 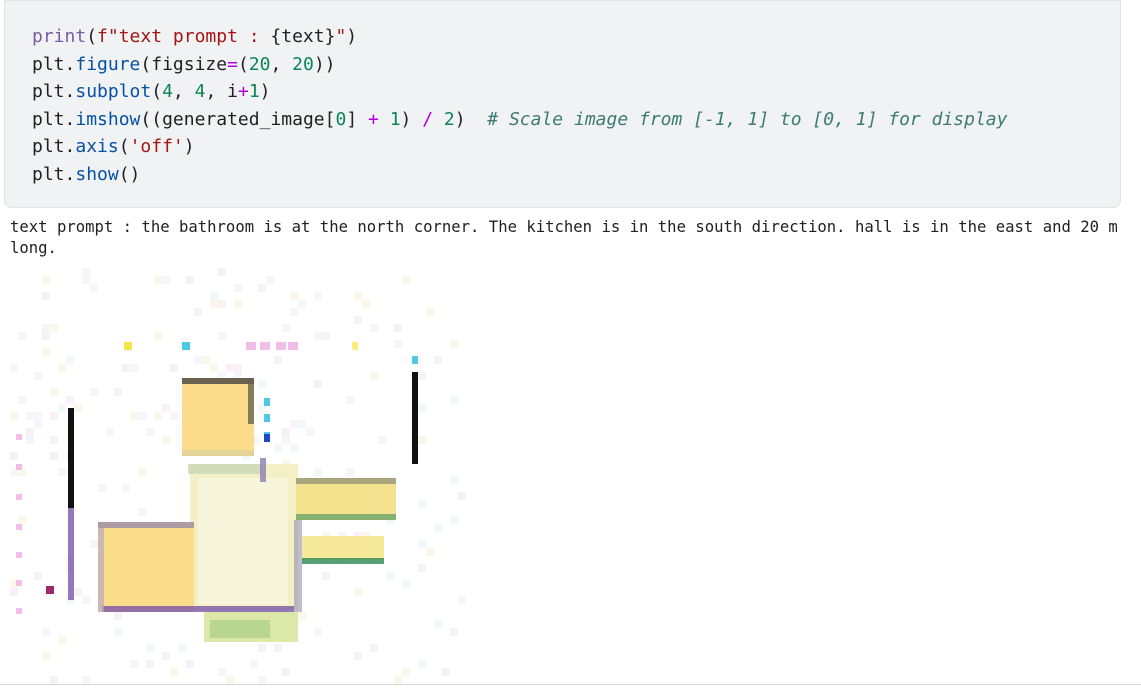 What do you see at coordinates (395, 119) in the screenshot?
I see `code-token: 1` at bounding box center [395, 119].